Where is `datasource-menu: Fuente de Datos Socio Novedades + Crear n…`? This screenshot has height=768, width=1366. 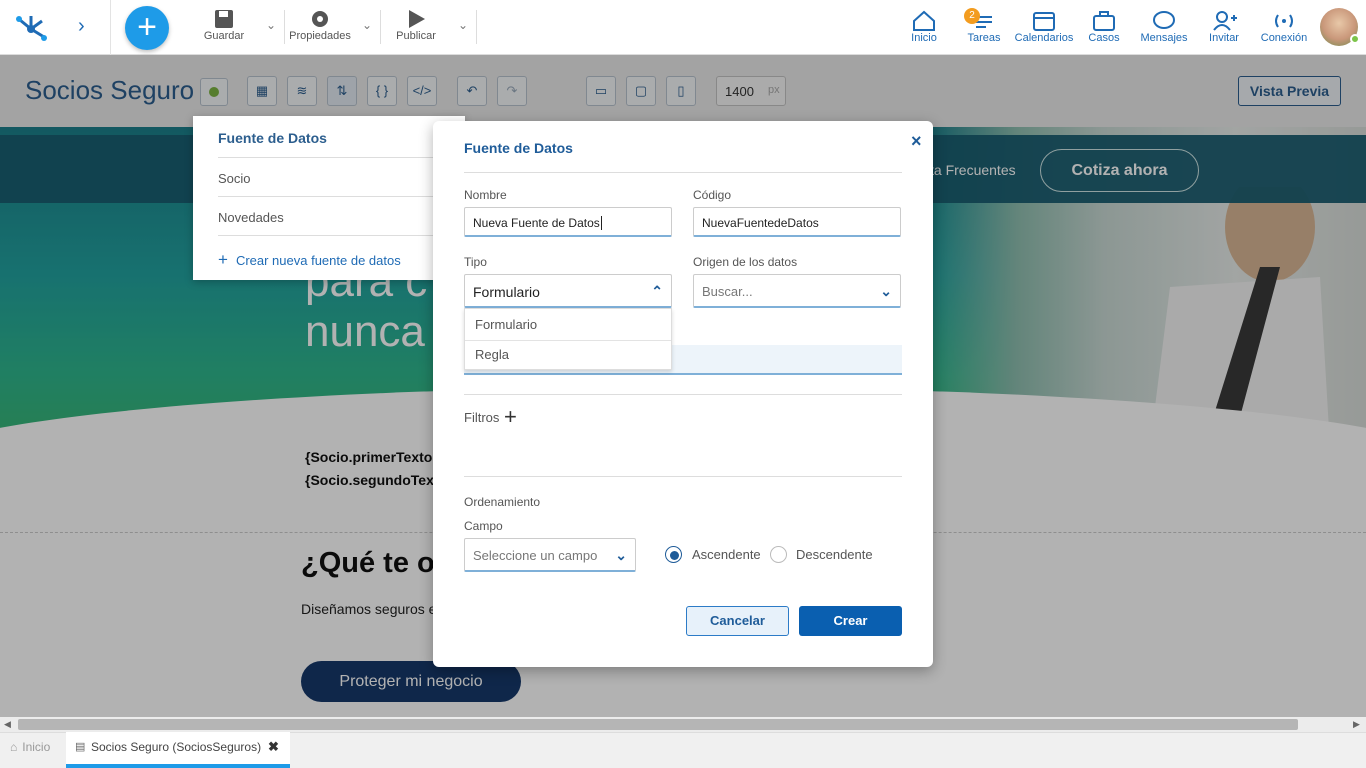 datasource-menu: Fuente de Datos Socio Novedades + Crear n… is located at coordinates (329, 198).